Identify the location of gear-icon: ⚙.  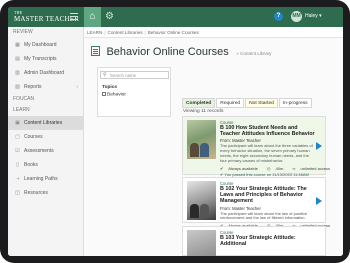
(109, 17).